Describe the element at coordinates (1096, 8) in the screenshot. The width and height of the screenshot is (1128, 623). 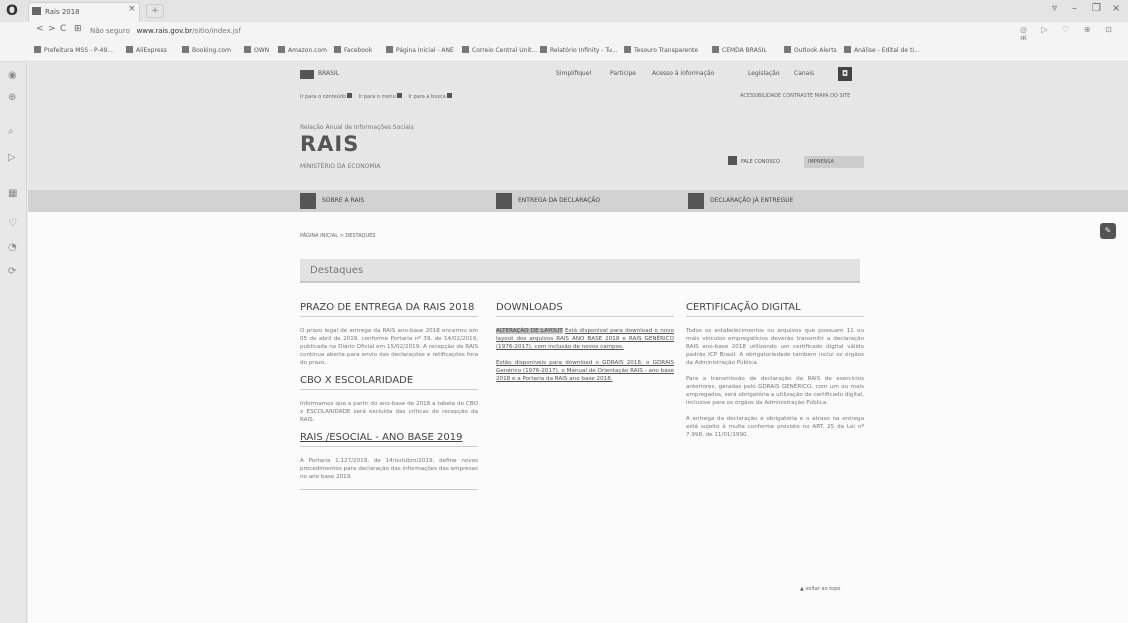
I see `maximize-icon: ❐` at that location.